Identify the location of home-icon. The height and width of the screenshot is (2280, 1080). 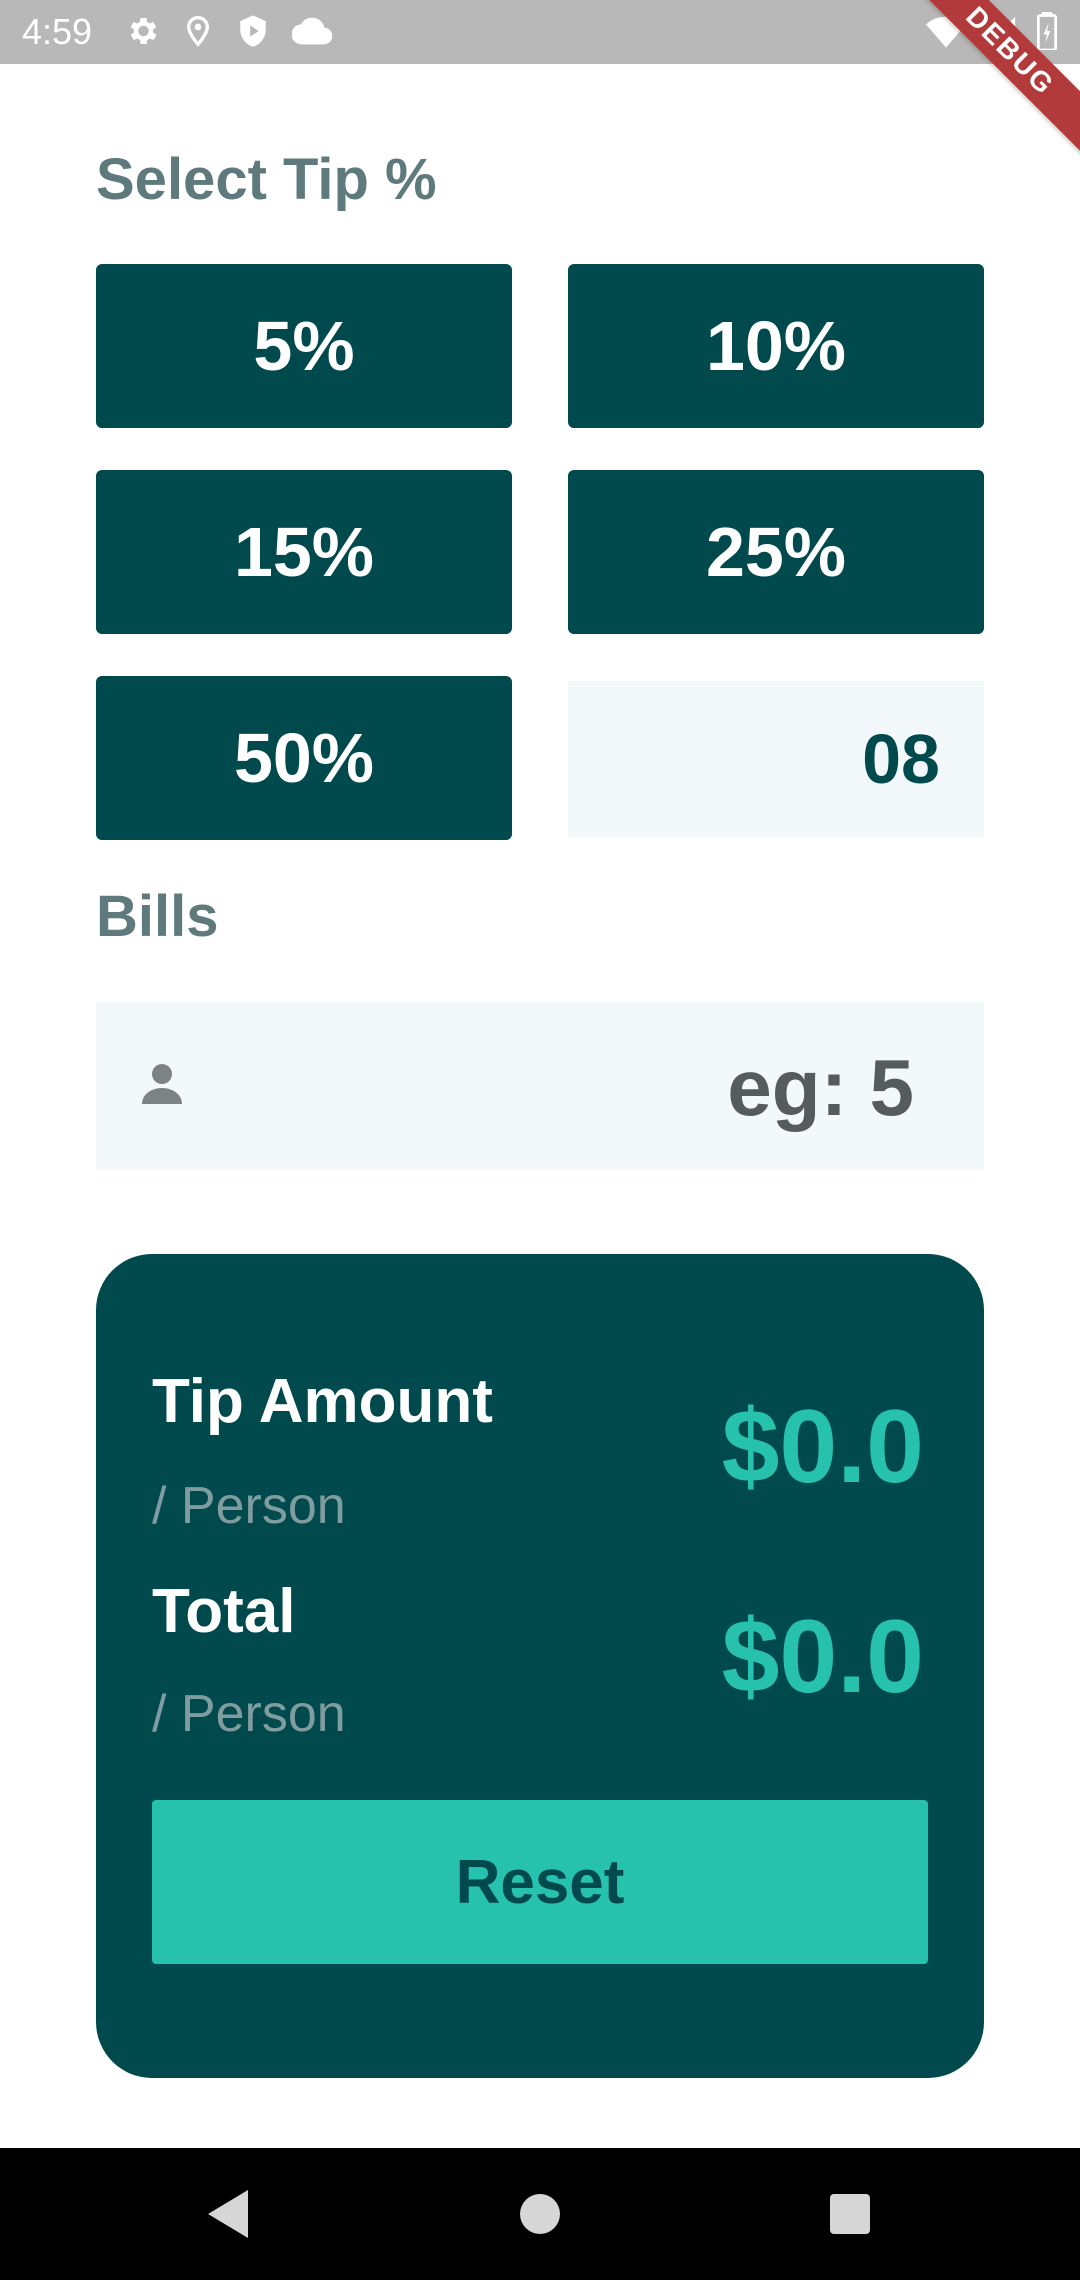
(540, 2216).